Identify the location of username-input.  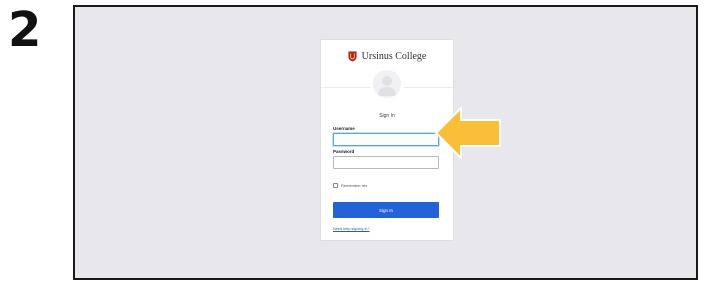
(386, 139).